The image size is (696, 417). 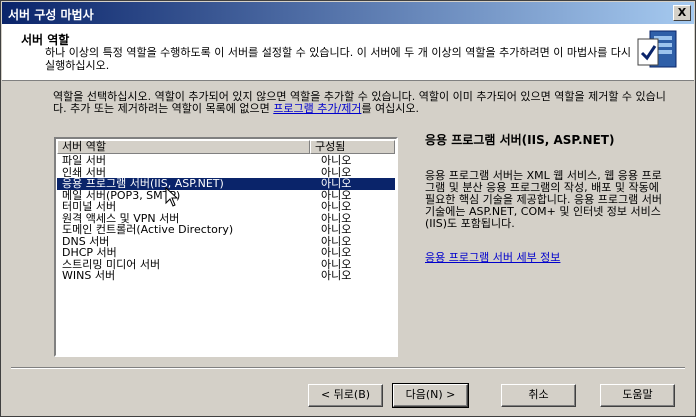 I want to click on role-name: 응용 프로그램 서버(IIS, ASP.NET), so click(x=143, y=184).